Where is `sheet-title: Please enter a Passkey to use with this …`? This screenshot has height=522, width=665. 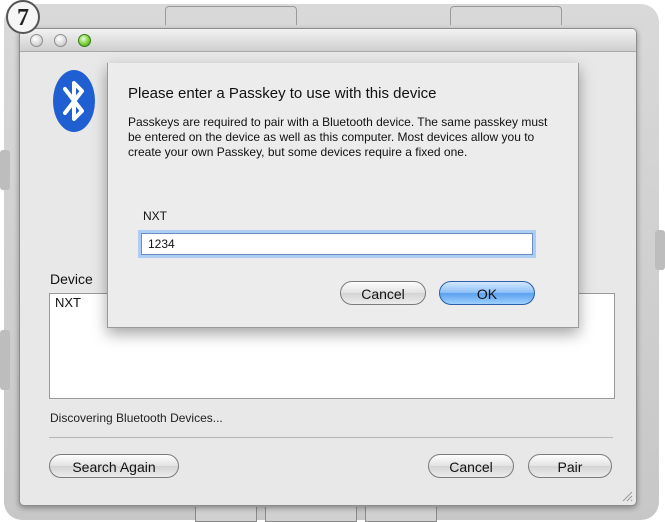
sheet-title: Please enter a Passkey to use with this … is located at coordinates (282, 93).